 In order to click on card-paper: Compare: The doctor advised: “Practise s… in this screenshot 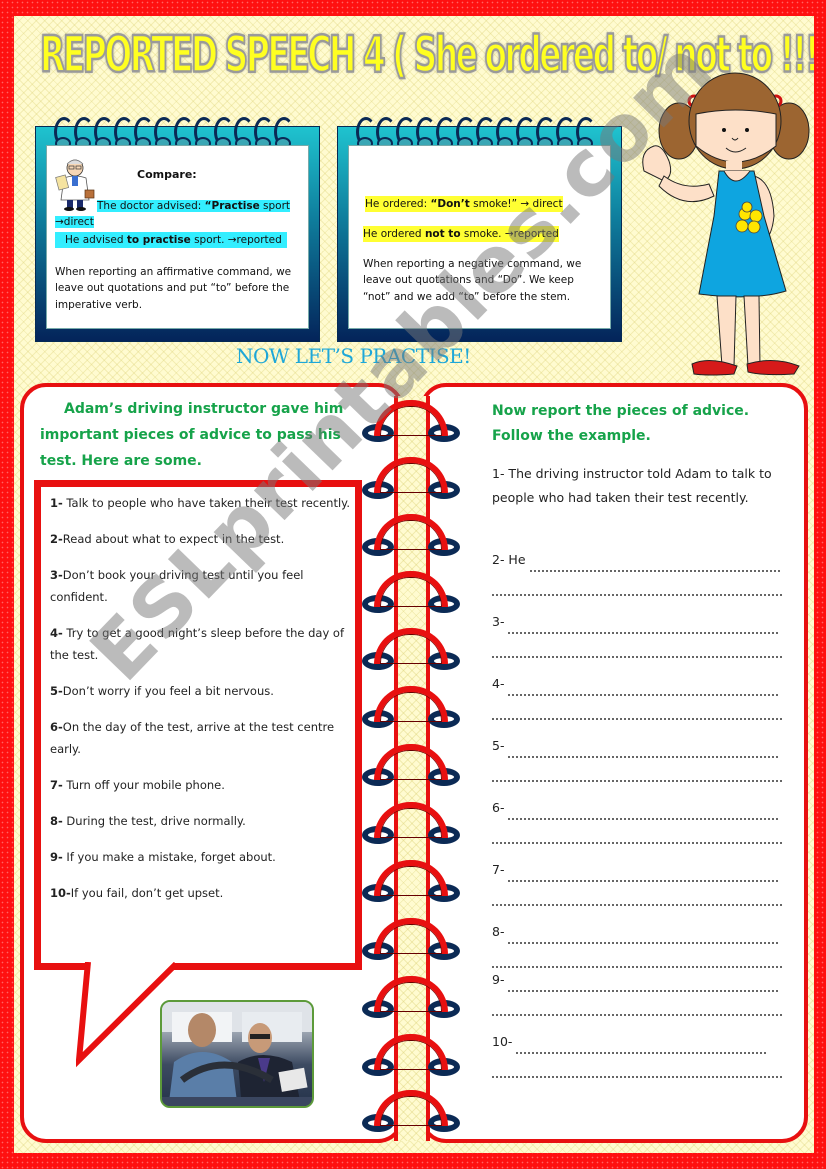, I will do `click(177, 237)`.